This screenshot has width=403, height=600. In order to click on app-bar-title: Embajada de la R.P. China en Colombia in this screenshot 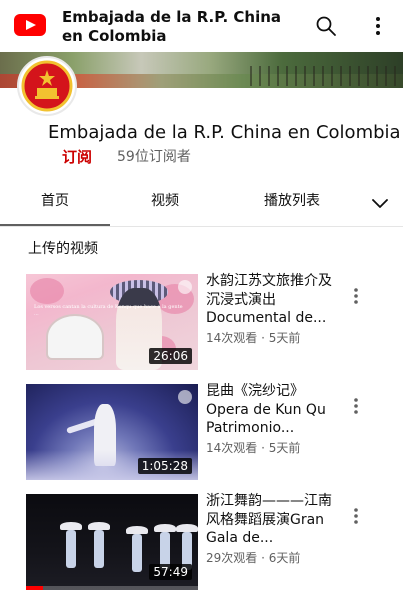, I will do `click(172, 26)`.